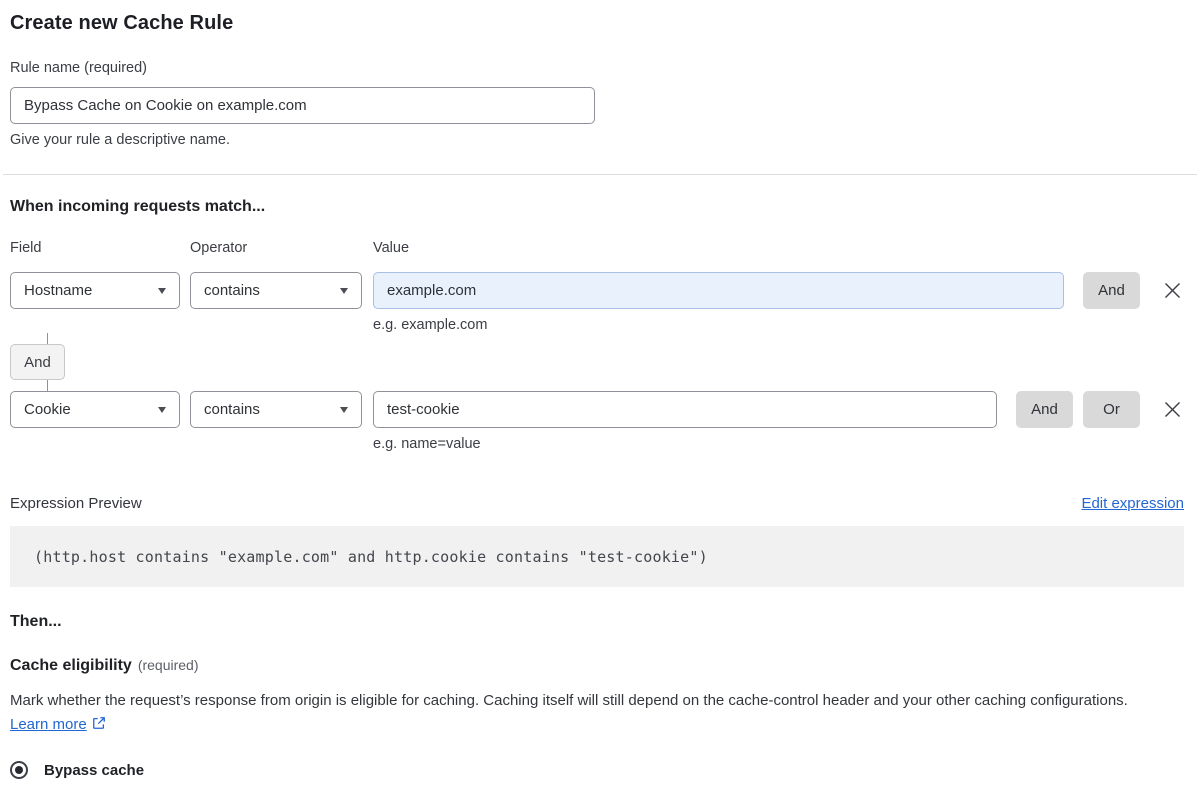 The height and width of the screenshot is (793, 1200). I want to click on operator-column-label: Operator, so click(219, 248).